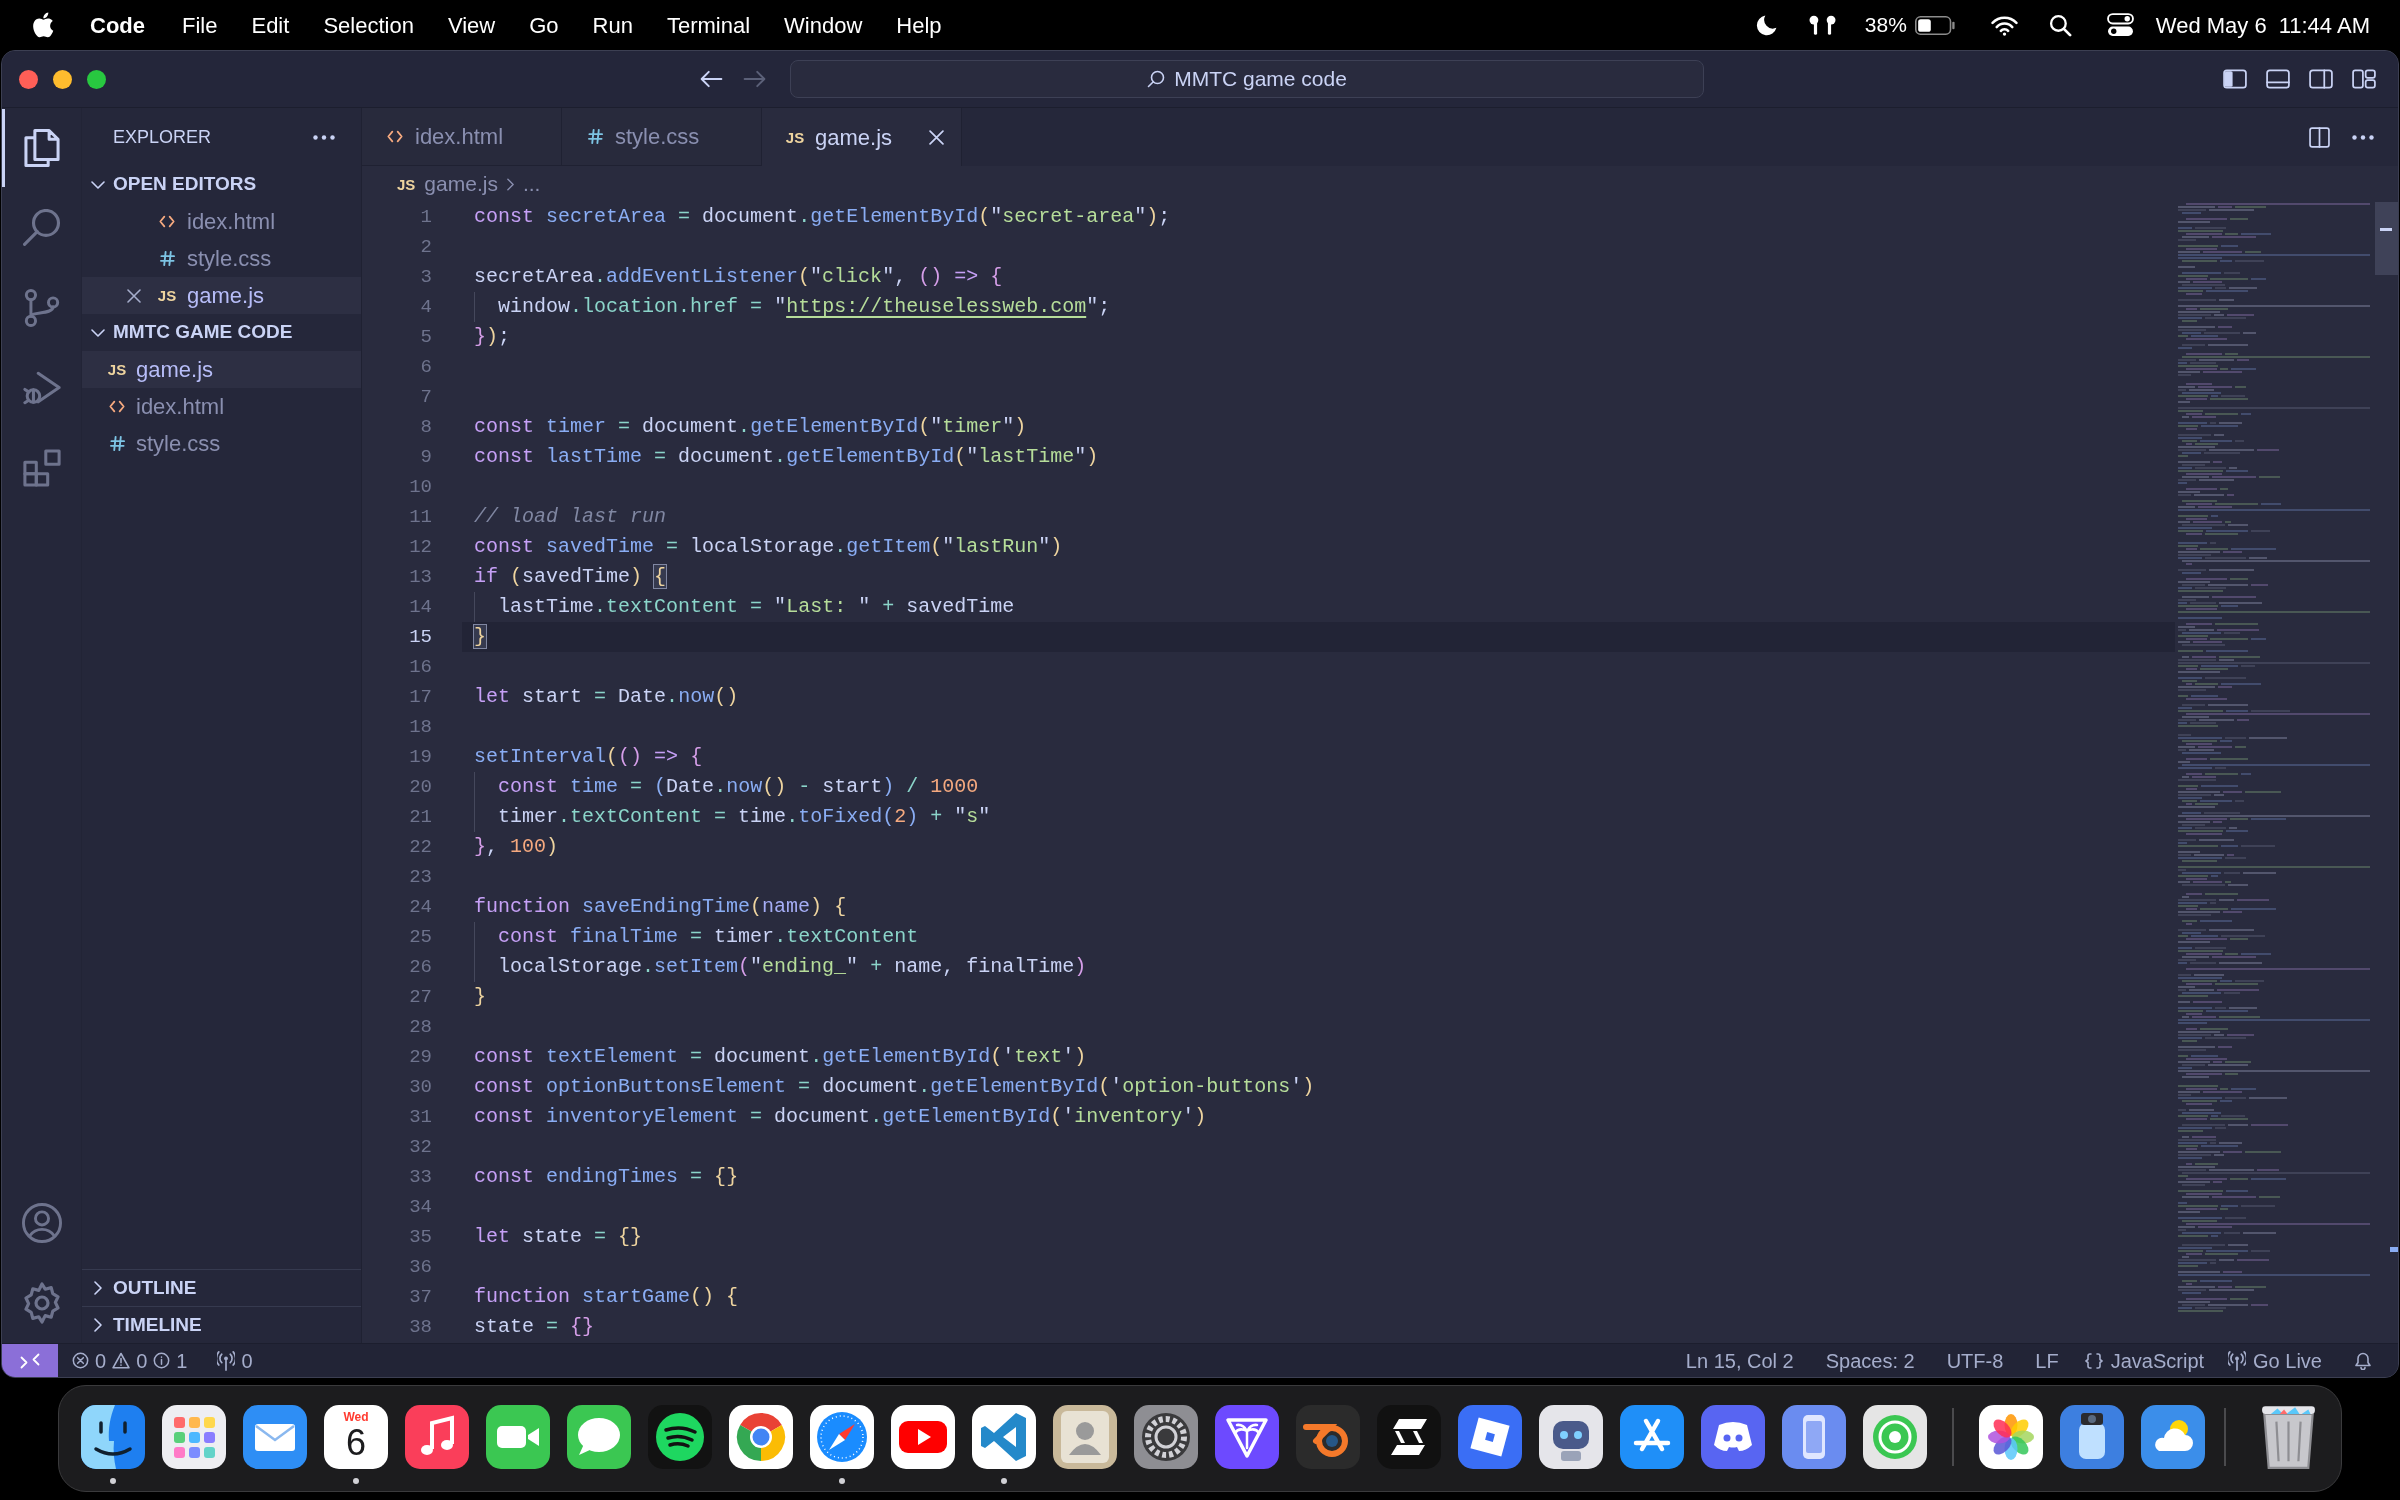 The width and height of the screenshot is (2400, 1500). I want to click on calendar-launcher: Wed 6, so click(356, 1437).